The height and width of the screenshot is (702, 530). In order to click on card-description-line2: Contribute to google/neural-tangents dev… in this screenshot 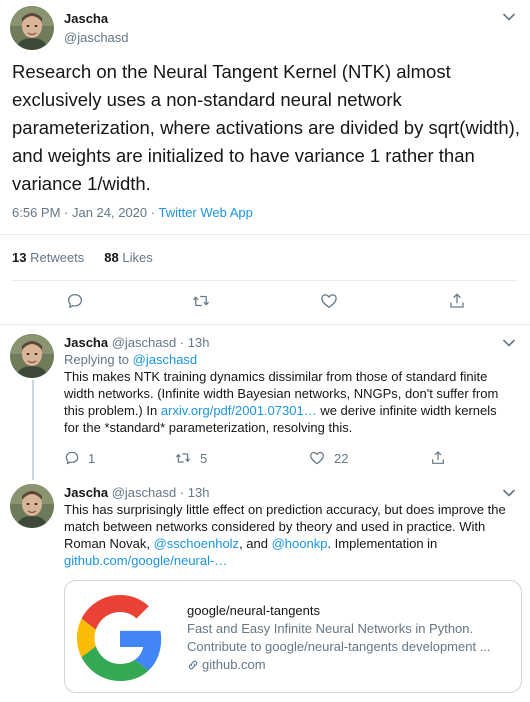, I will do `click(339, 646)`.